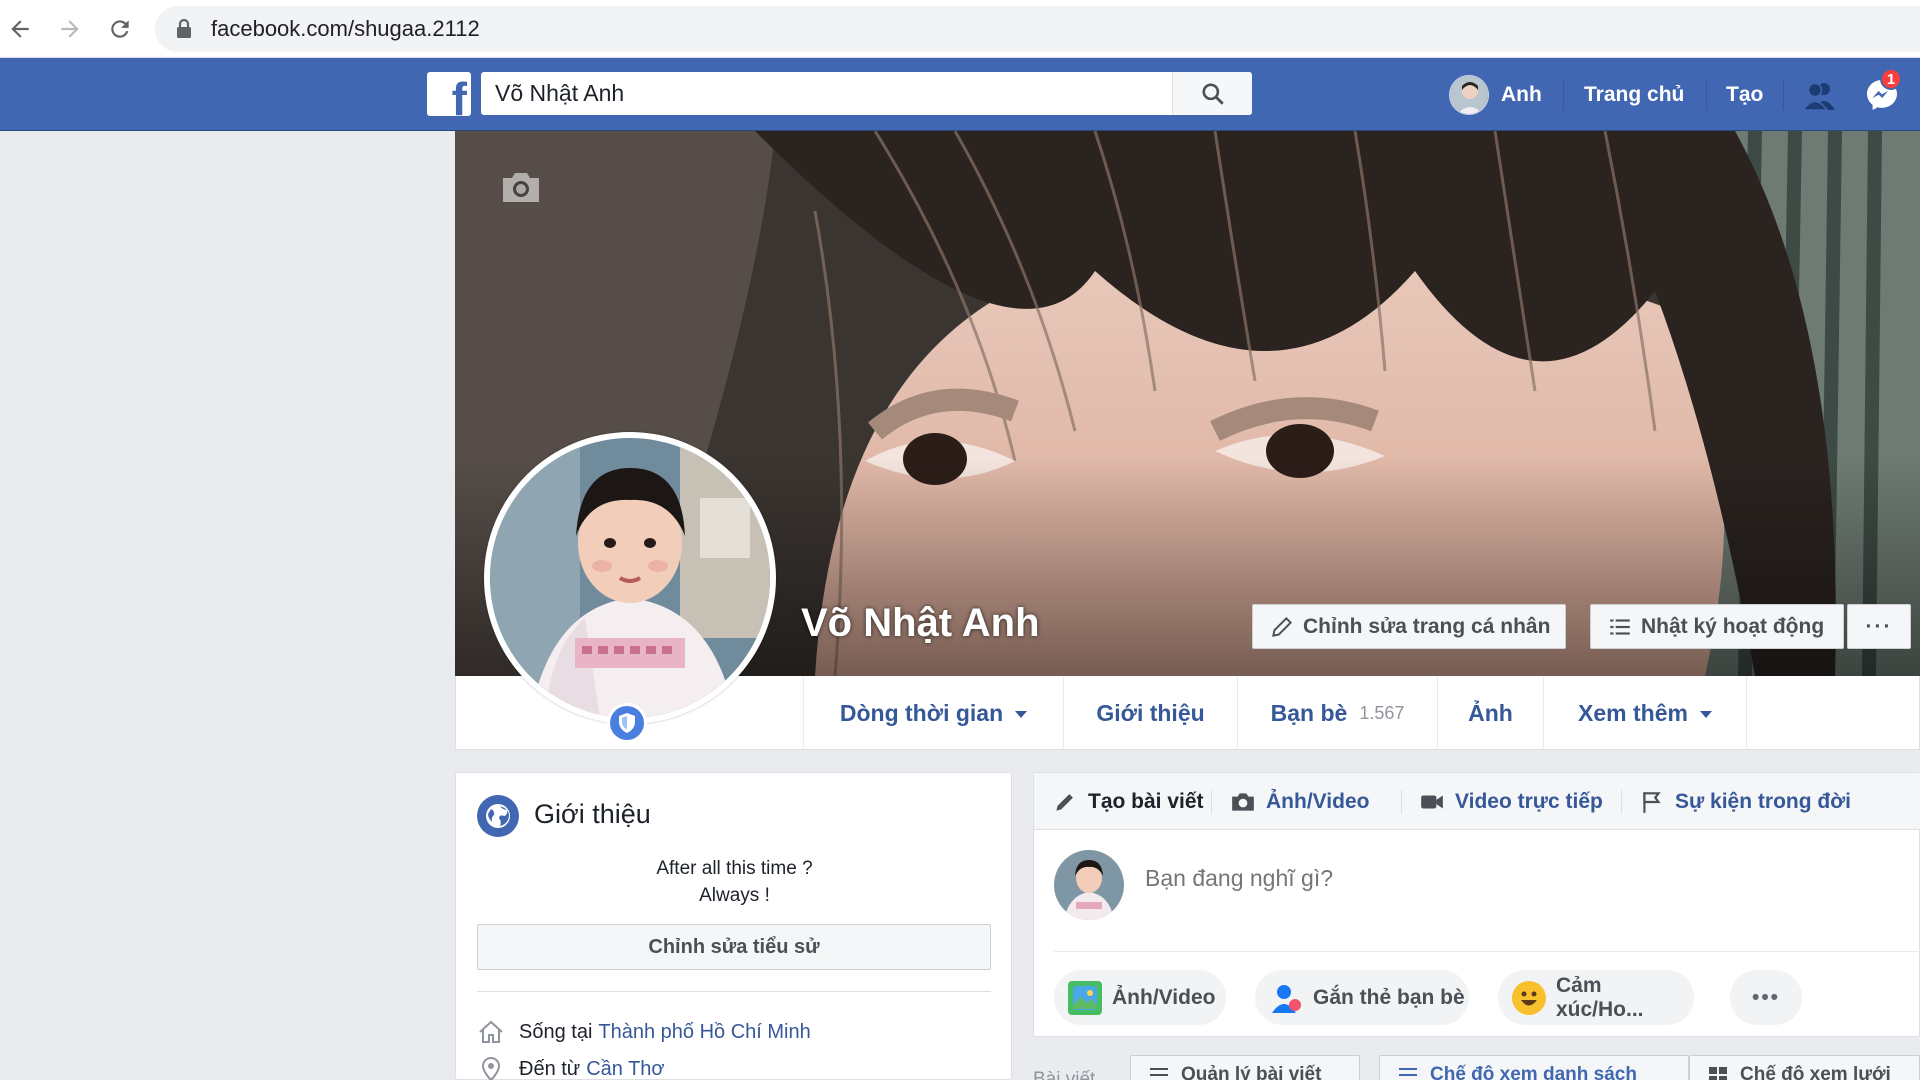  Describe the element at coordinates (734, 991) in the screenshot. I see `divider` at that location.